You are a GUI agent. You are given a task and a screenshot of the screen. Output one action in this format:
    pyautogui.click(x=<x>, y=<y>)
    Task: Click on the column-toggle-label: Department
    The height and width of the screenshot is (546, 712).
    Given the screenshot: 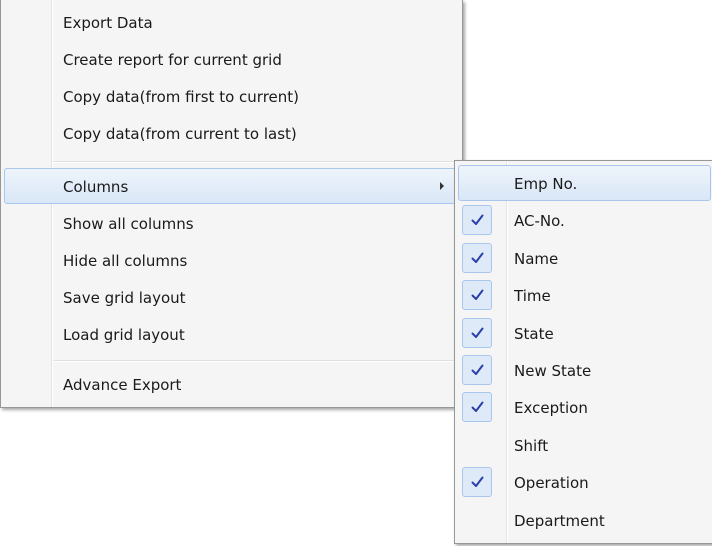 What is the action you would take?
    pyautogui.click(x=559, y=520)
    